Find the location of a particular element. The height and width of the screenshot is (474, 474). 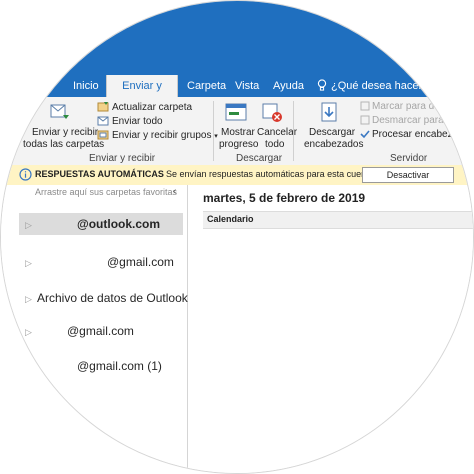

favorites-hint: Arrastre aquí sus carpetas favoritas is located at coordinates (106, 192).